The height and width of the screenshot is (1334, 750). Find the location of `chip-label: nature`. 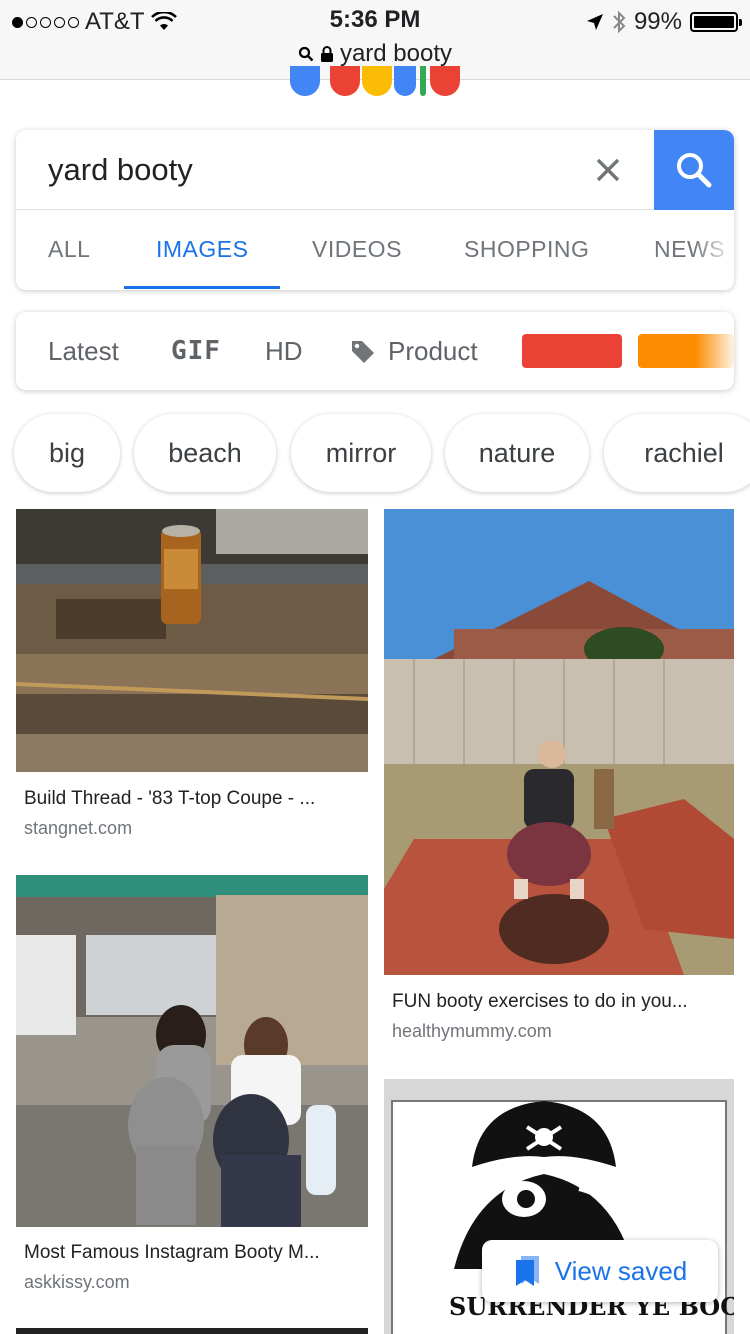

chip-label: nature is located at coordinates (517, 452).